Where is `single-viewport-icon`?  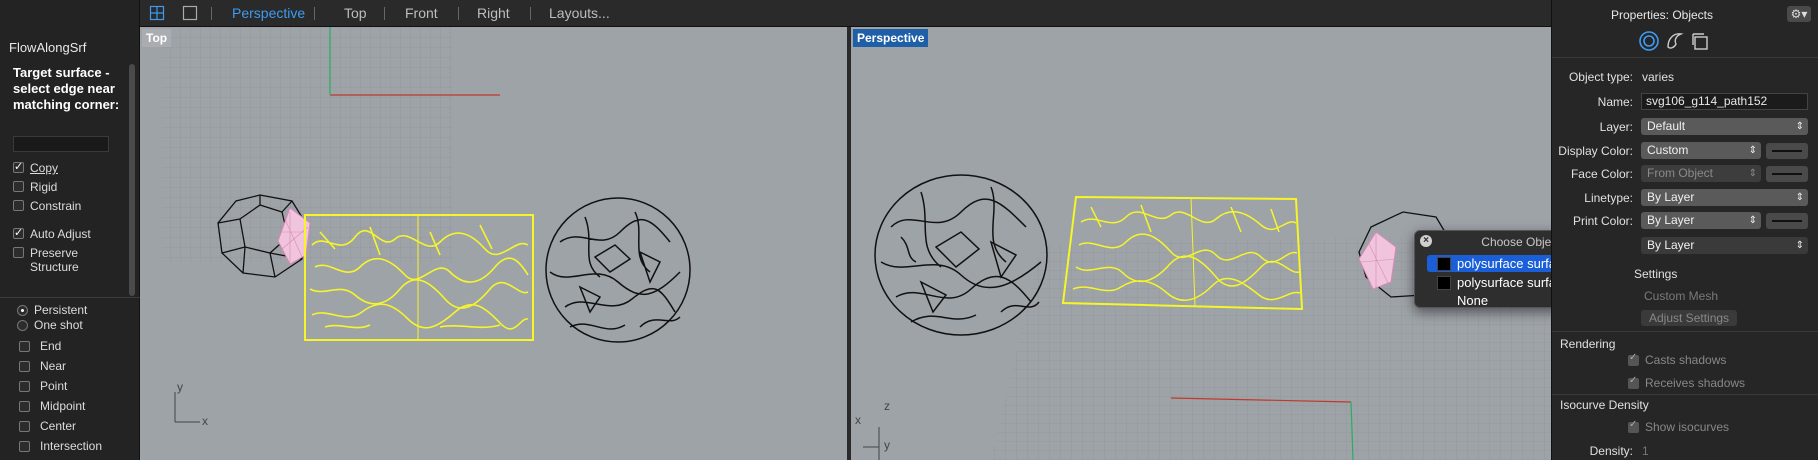
single-viewport-icon is located at coordinates (190, 13).